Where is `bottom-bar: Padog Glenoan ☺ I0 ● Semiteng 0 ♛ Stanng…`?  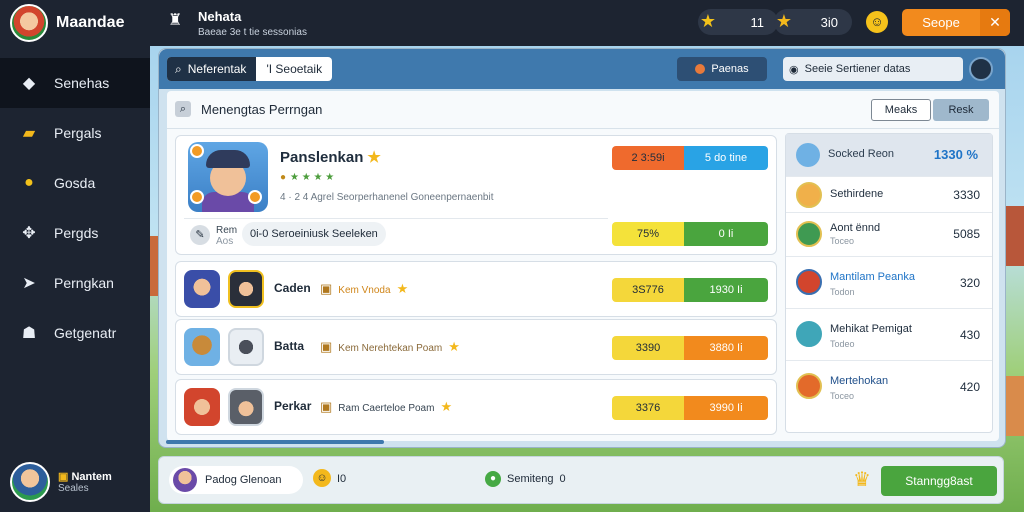 bottom-bar: Padog Glenoan ☺ I0 ● Semiteng 0 ♛ Stanng… is located at coordinates (581, 480).